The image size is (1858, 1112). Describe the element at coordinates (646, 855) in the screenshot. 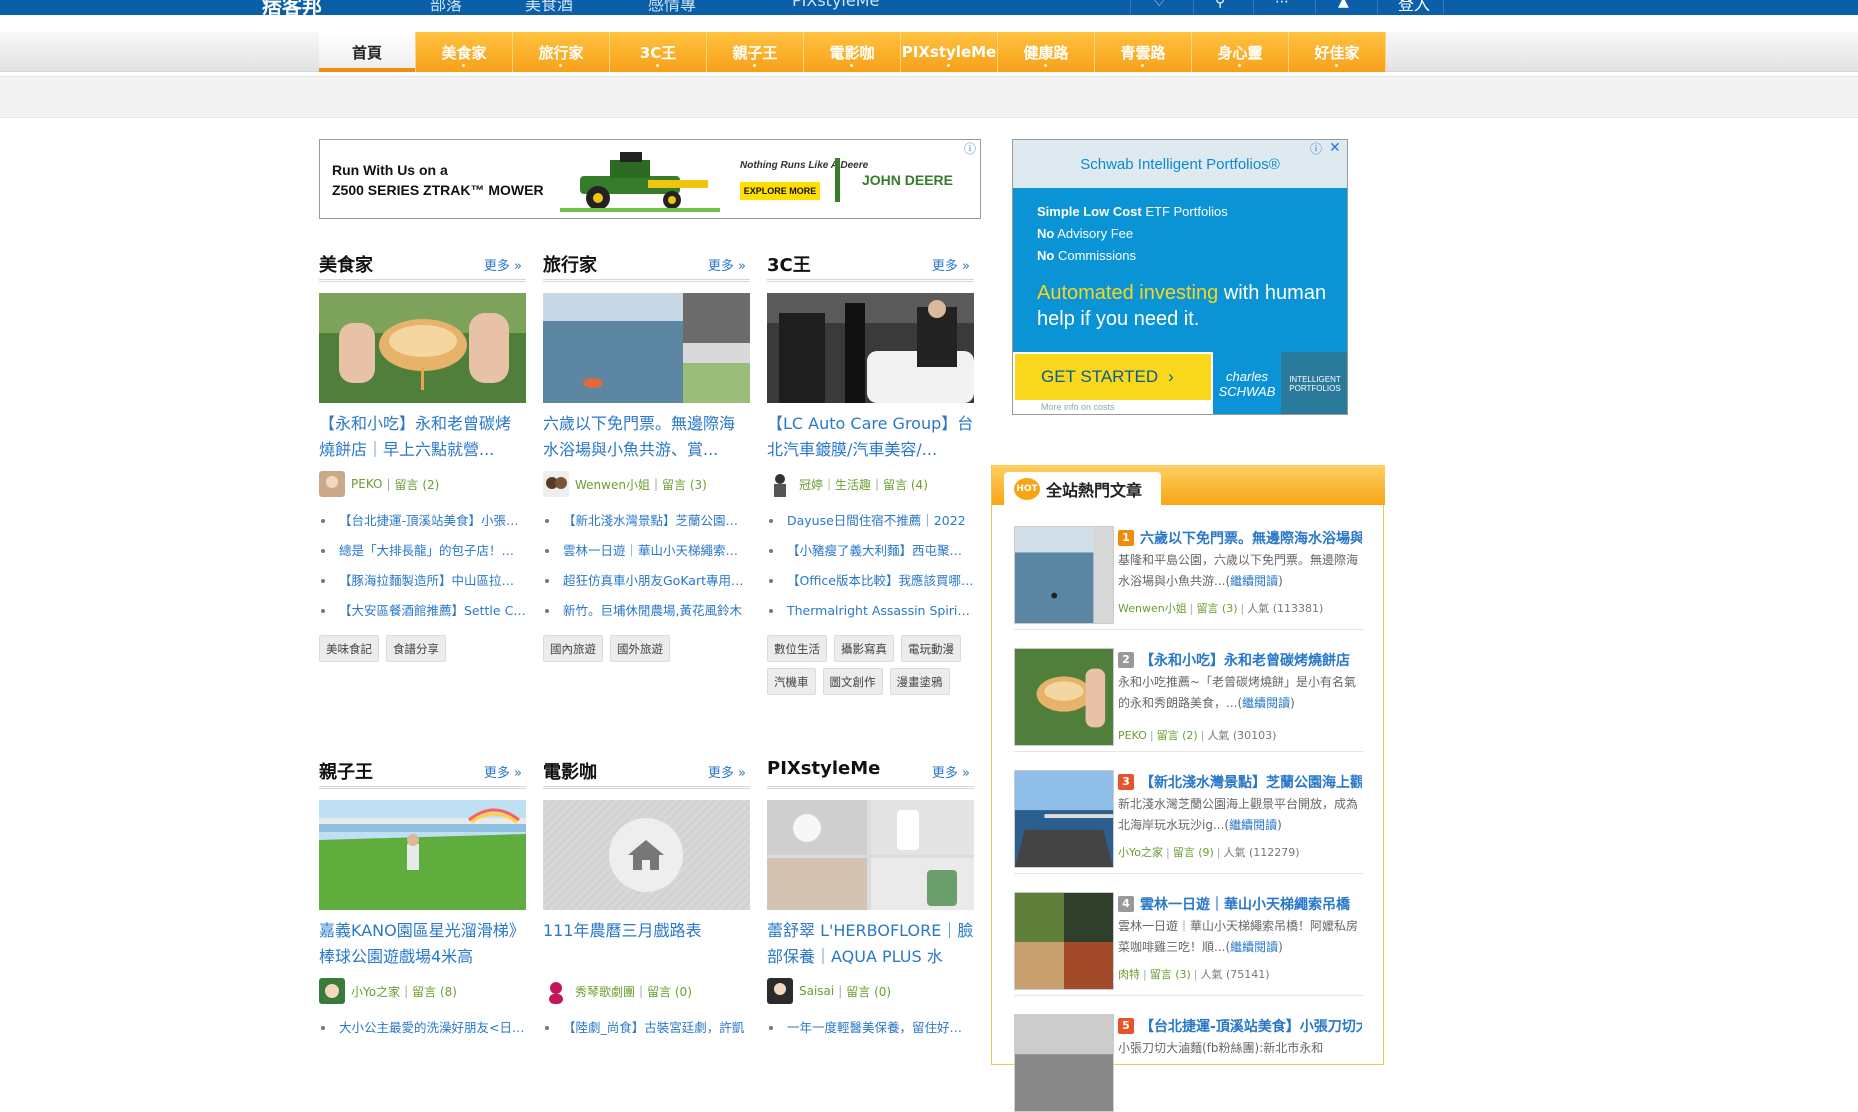

I see `post-thumbnail-placeholder` at that location.